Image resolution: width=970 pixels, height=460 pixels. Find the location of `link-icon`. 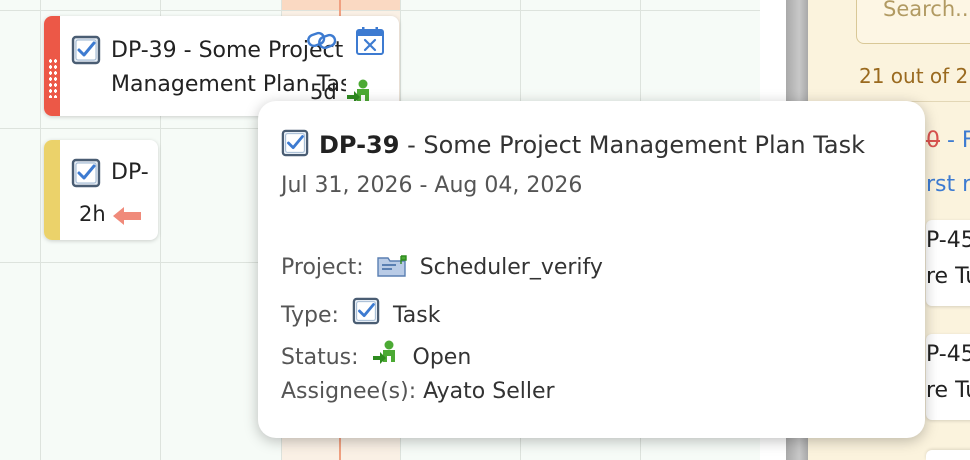

link-icon is located at coordinates (322, 42).